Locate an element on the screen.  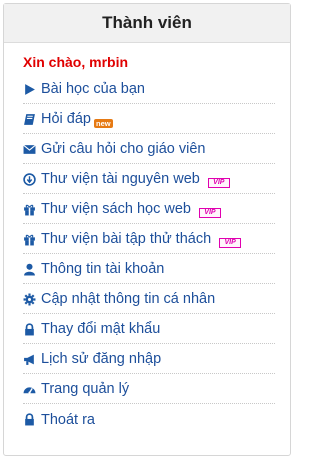
menu-item-login-history: Lịch sử đăng nhập is located at coordinates (149, 359).